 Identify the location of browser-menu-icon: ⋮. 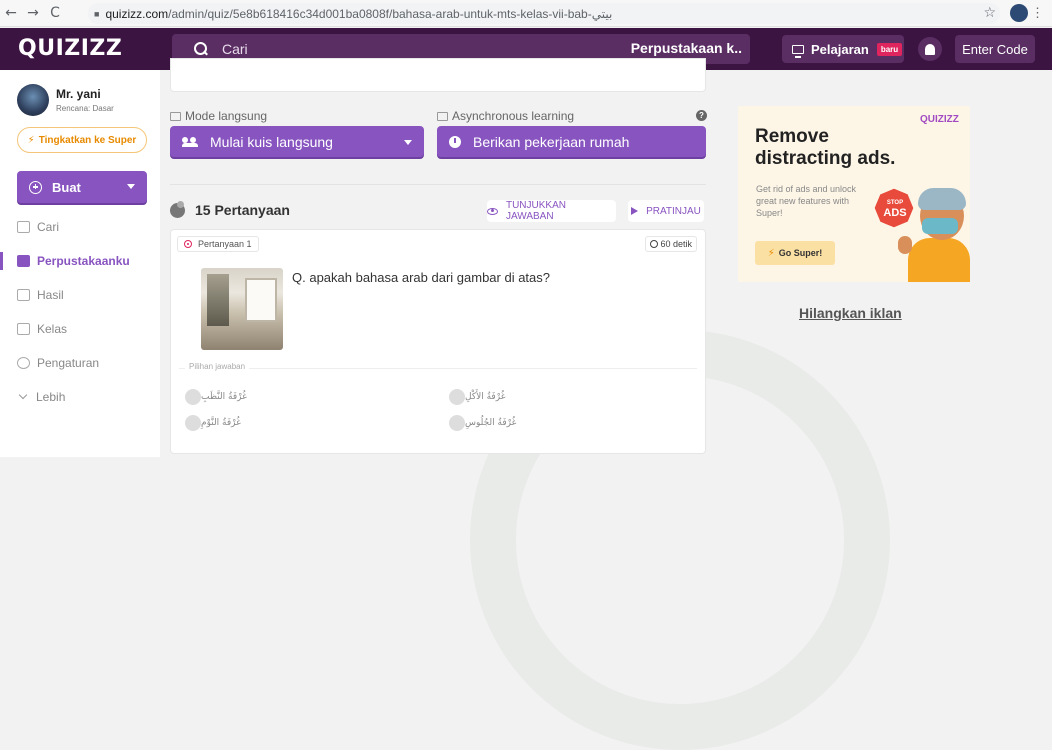
(1037, 13).